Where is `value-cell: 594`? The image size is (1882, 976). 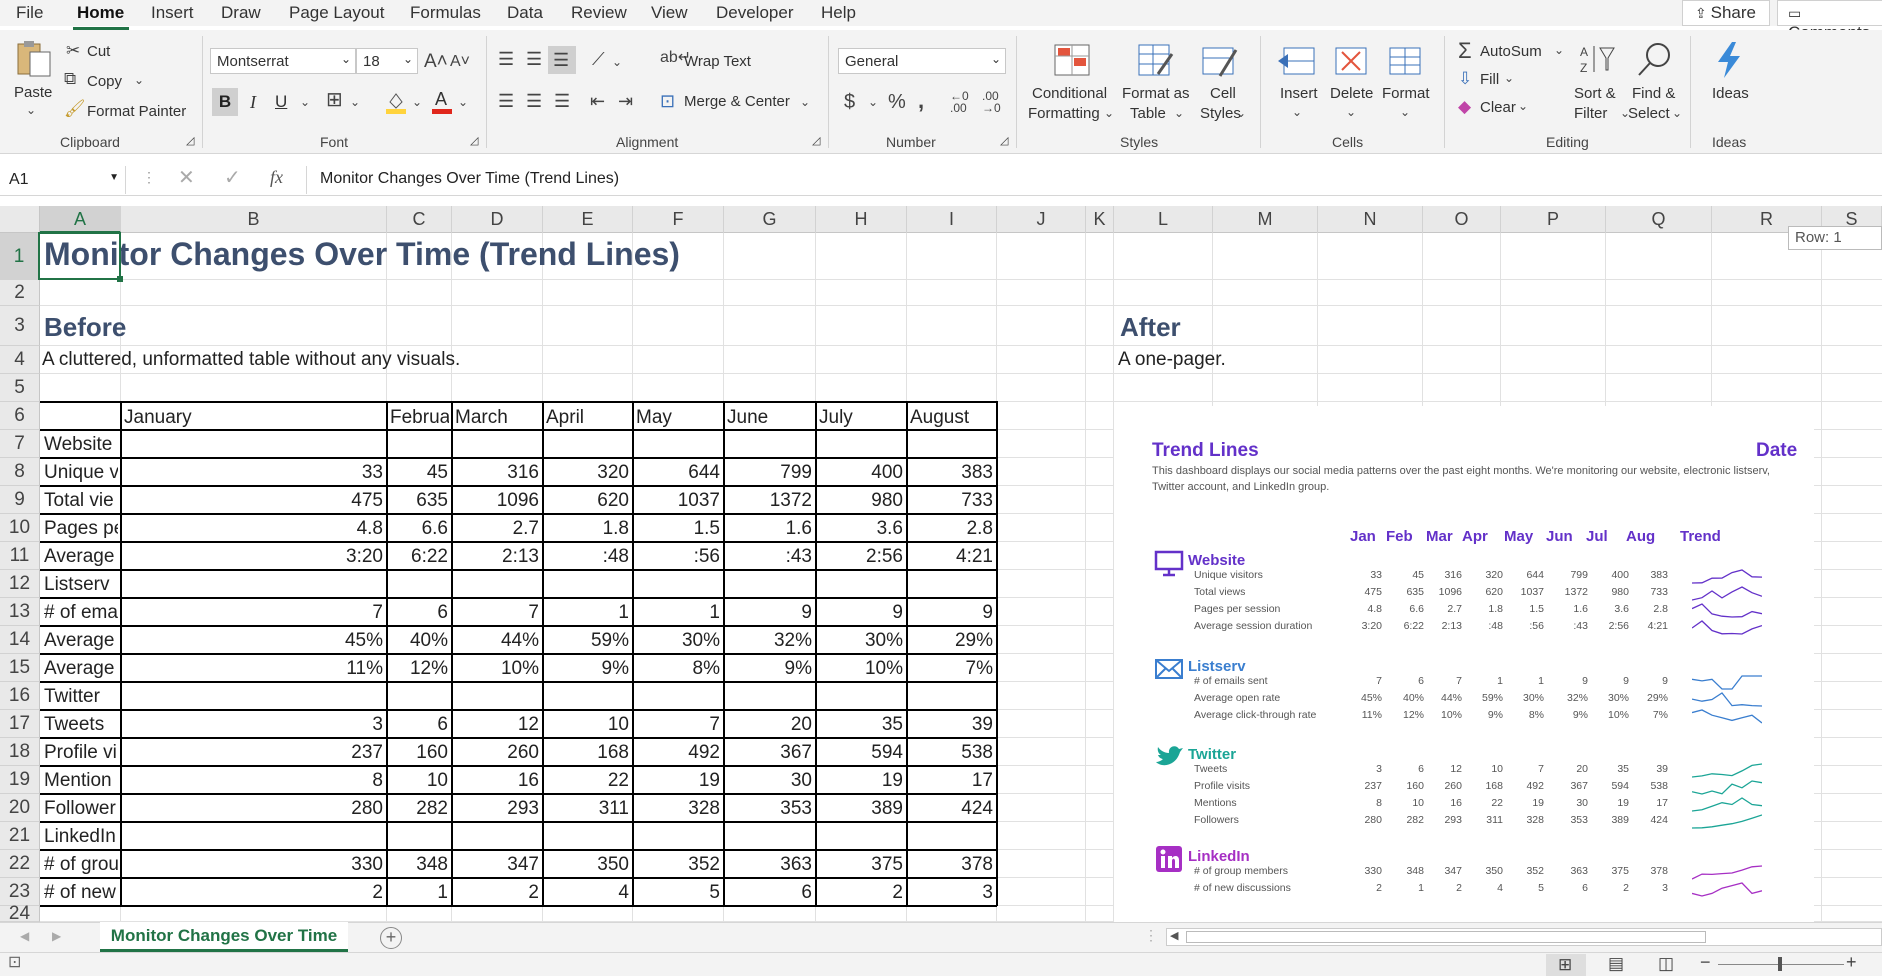
value-cell: 594 is located at coordinates (860, 753).